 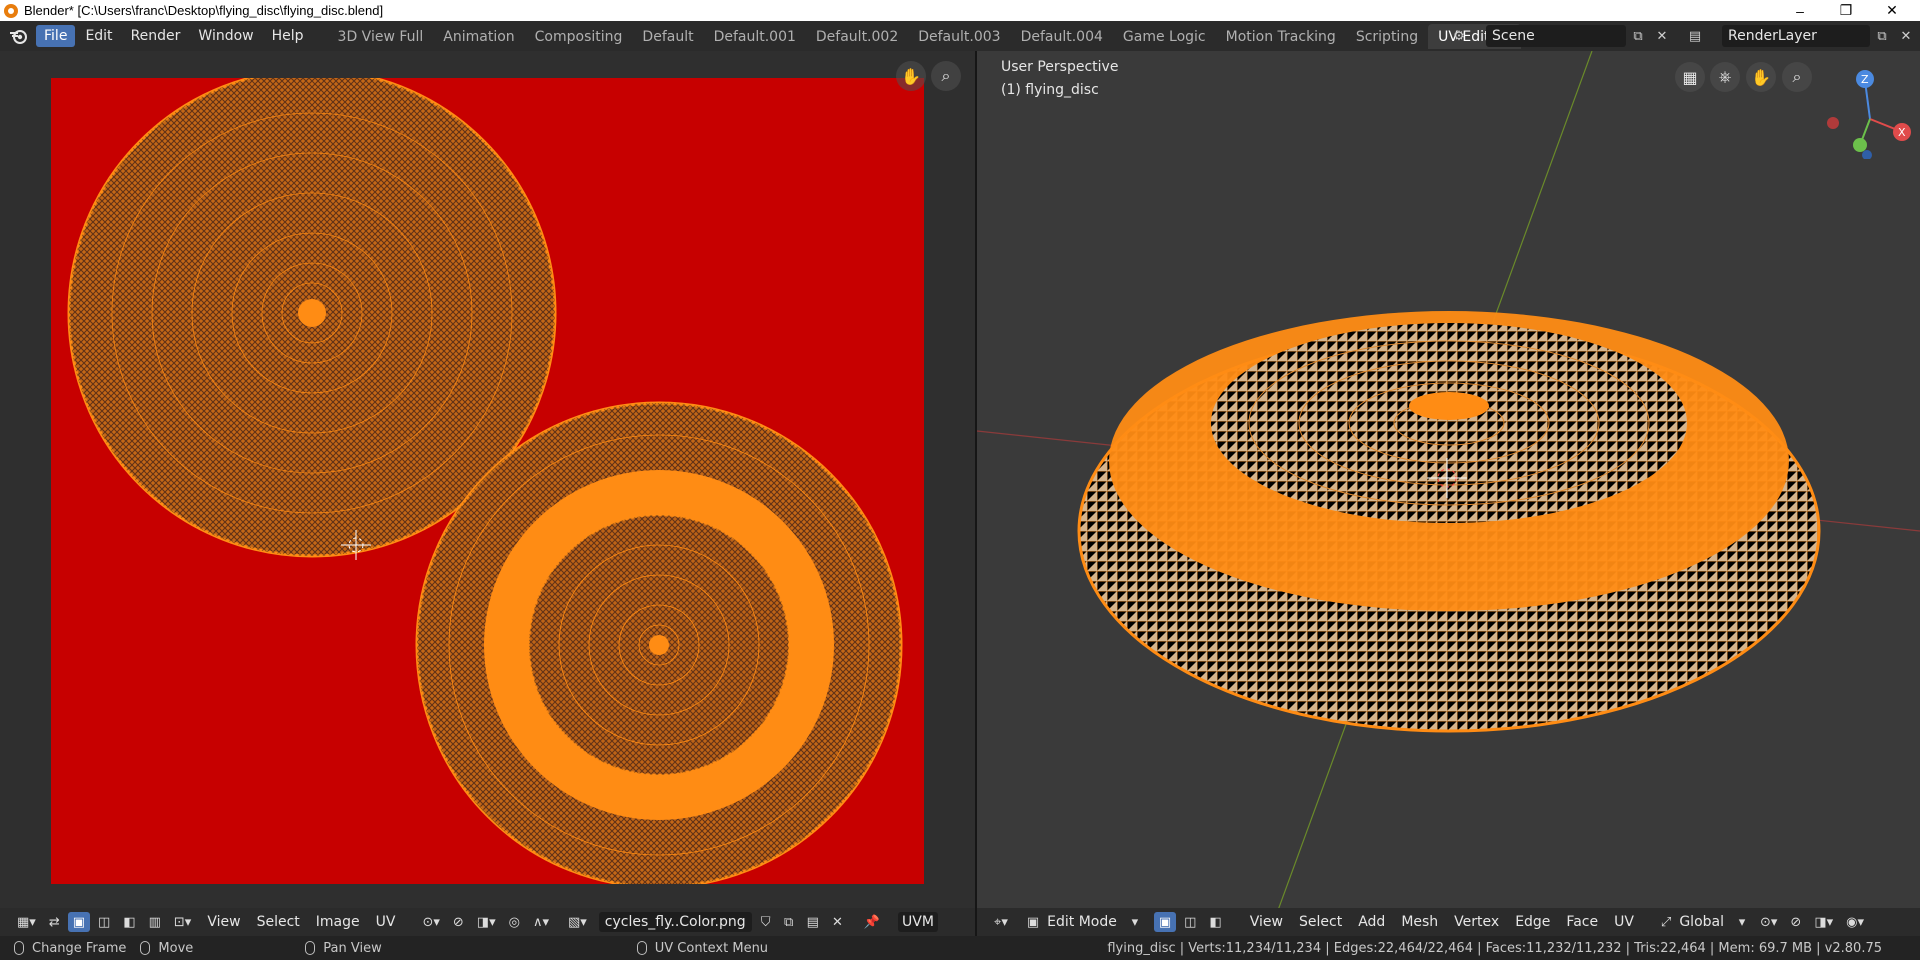 What do you see at coordinates (26, 922) in the screenshot?
I see `editor-type-icon: ▦▾` at bounding box center [26, 922].